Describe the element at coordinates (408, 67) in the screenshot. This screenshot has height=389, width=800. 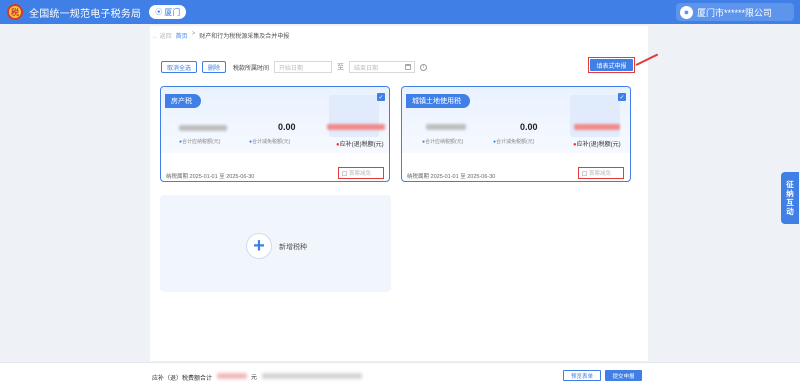
I see `calendar-icon` at that location.